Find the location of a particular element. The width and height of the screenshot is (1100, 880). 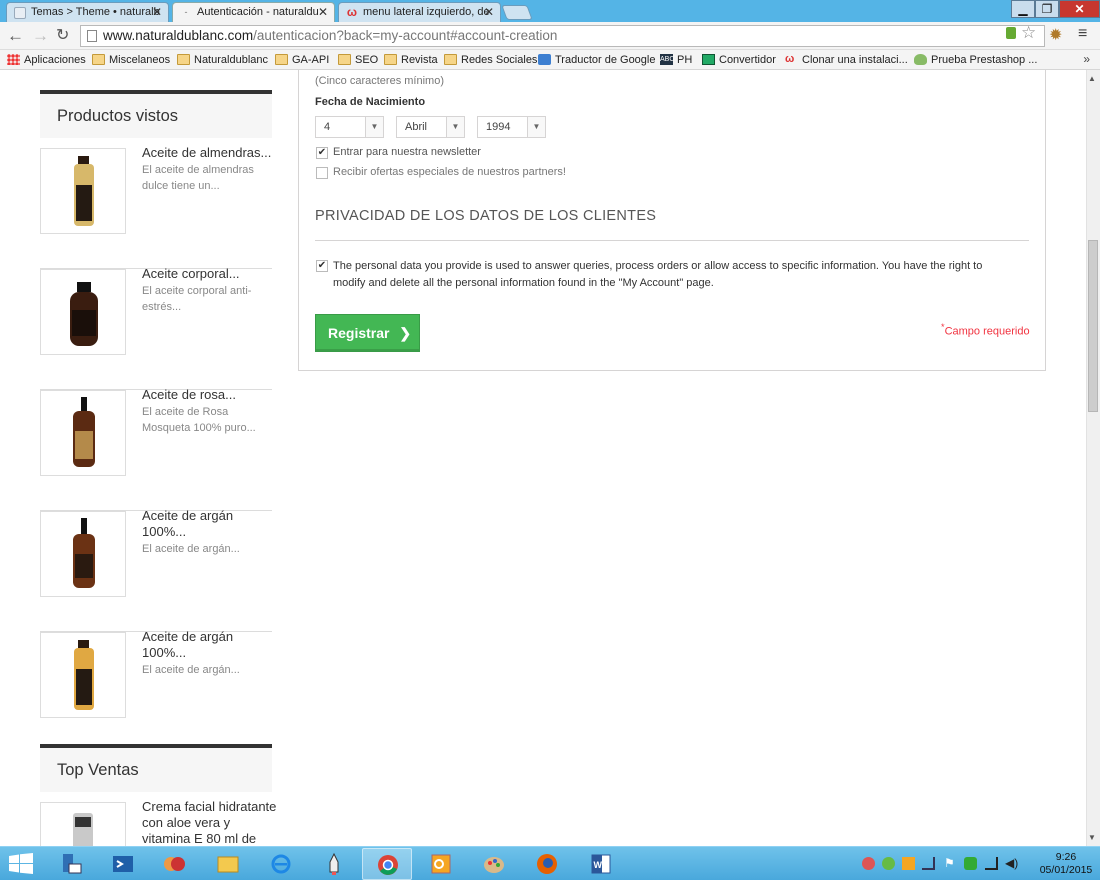

bookmark-miscelaneos: Miscelaneos is located at coordinates (131, 60).